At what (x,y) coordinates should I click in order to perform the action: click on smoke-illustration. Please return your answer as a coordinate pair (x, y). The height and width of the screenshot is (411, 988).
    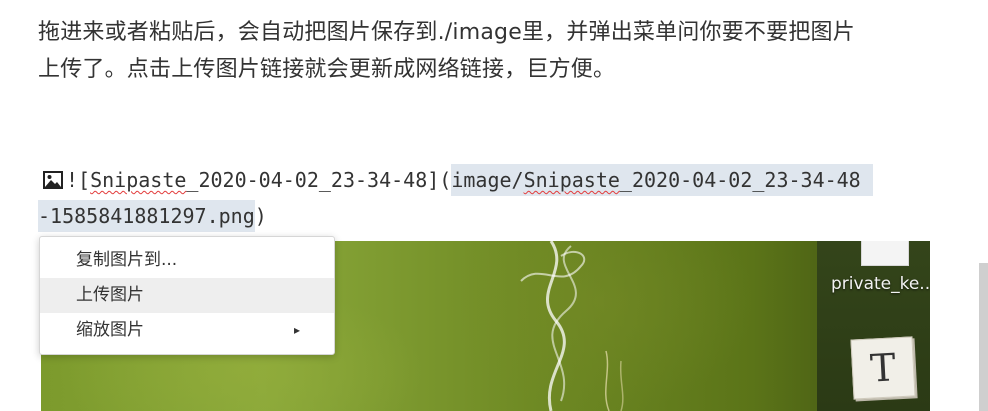
    Looking at the image, I should click on (572, 326).